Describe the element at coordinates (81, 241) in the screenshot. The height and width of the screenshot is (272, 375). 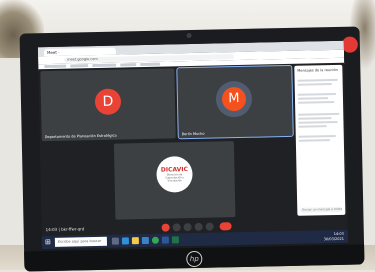
I see `taskbar-search: Escribe aquí para buscar` at that location.